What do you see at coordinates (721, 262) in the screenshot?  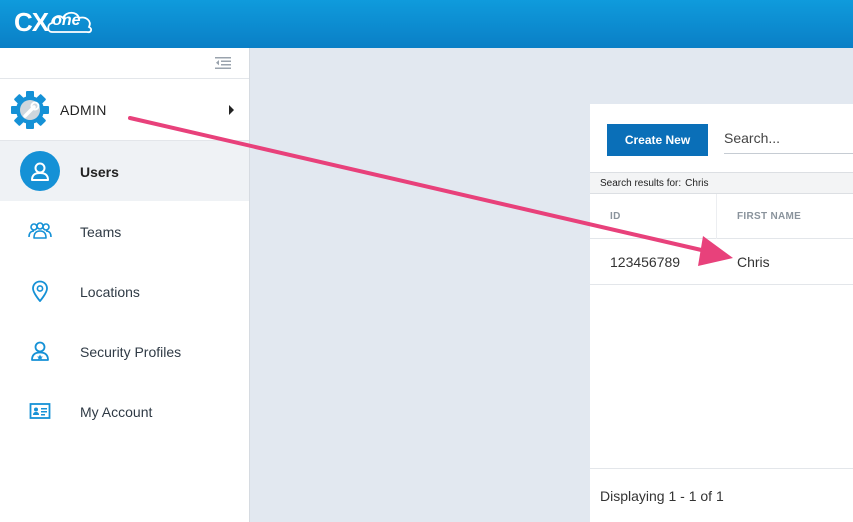 I see `table-row: 123456789 Chris` at bounding box center [721, 262].